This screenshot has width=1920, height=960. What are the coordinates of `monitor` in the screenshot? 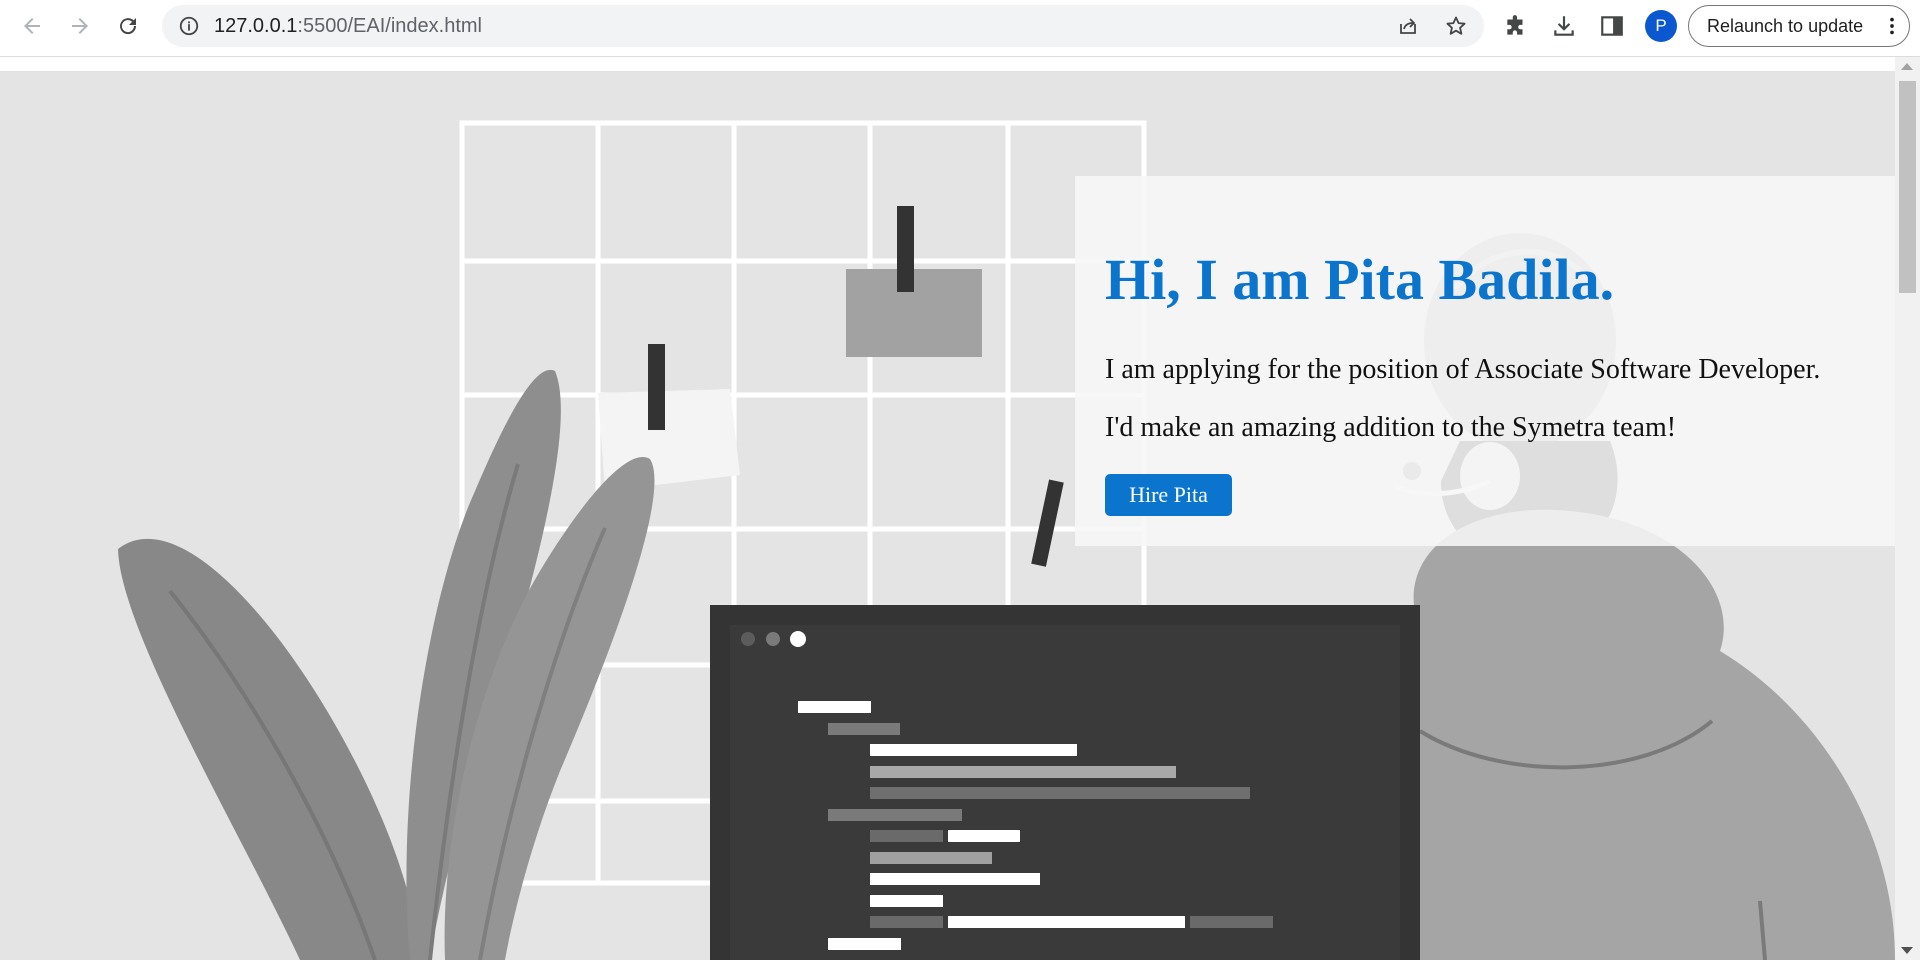 It's located at (1065, 782).